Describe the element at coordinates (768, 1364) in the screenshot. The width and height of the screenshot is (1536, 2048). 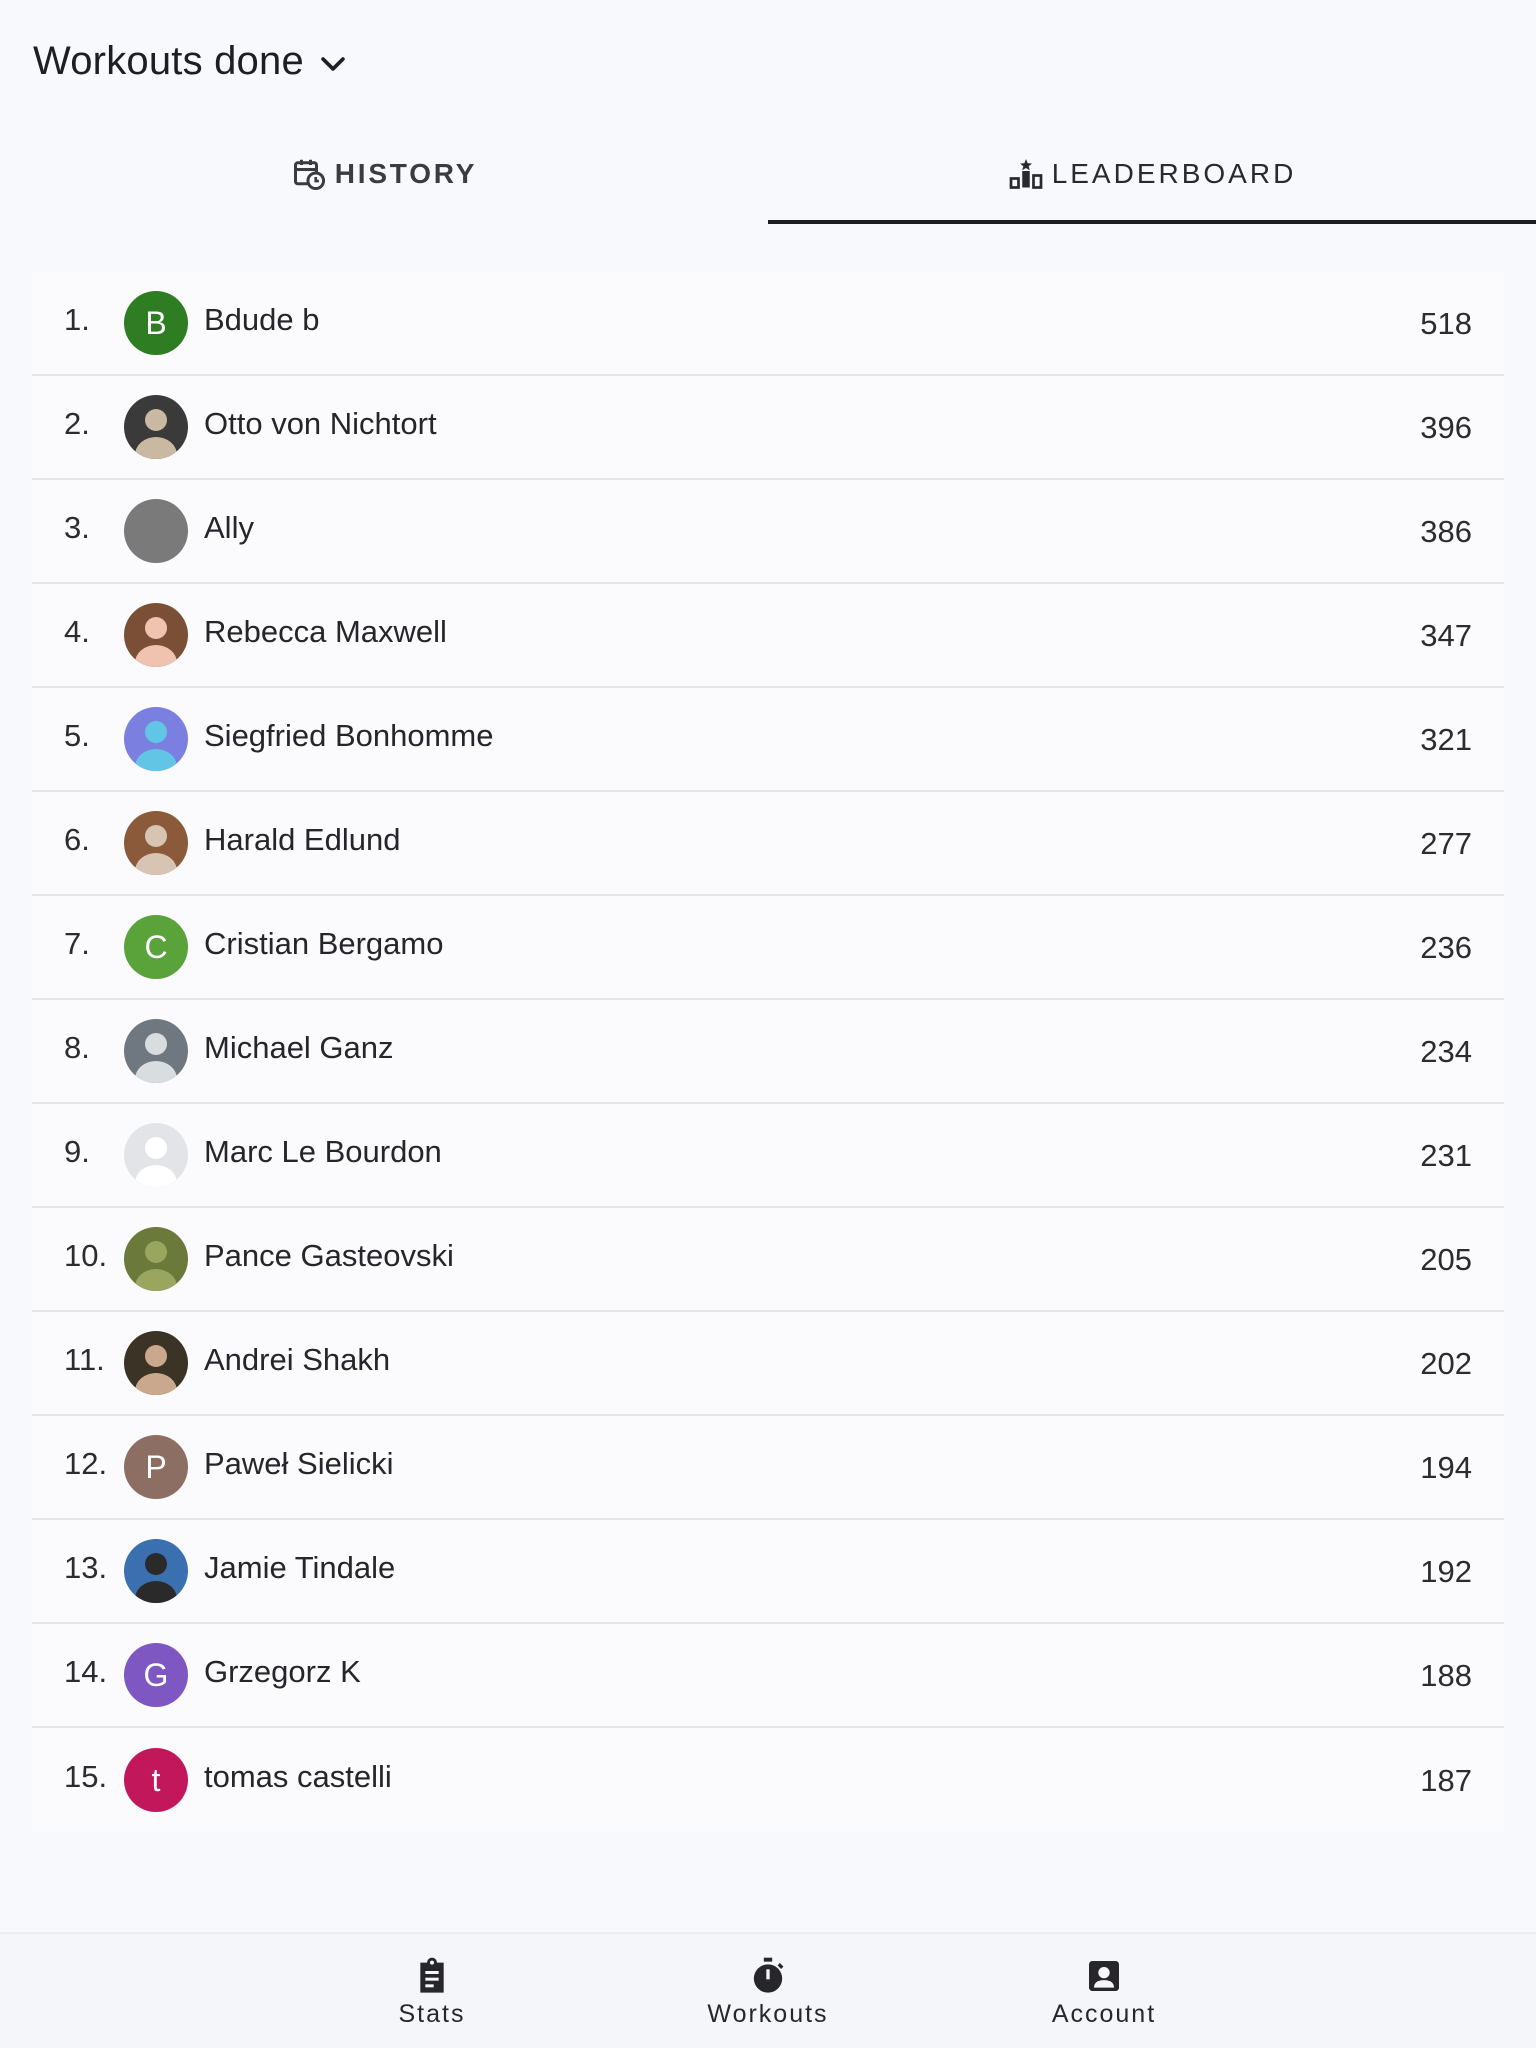
I see `leaderboard-row: 11. Andrei Shakh 202` at that location.